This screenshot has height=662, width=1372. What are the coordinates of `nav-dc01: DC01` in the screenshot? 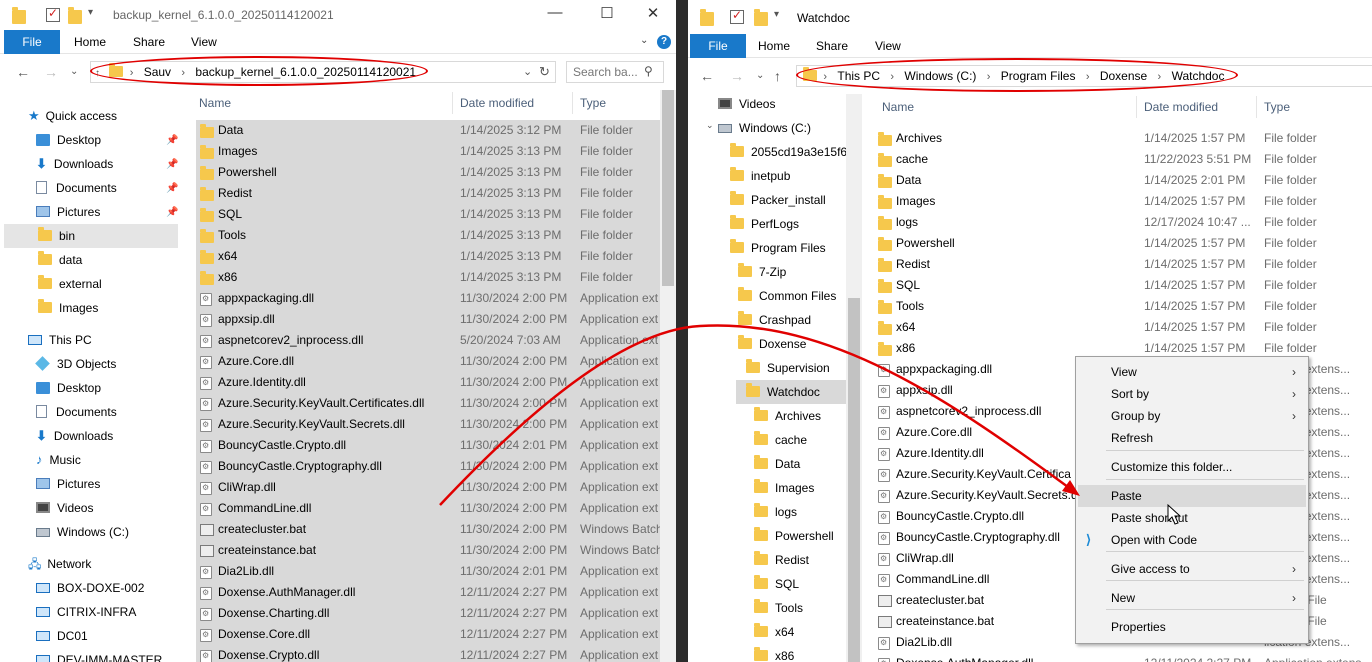 It's located at (62, 636).